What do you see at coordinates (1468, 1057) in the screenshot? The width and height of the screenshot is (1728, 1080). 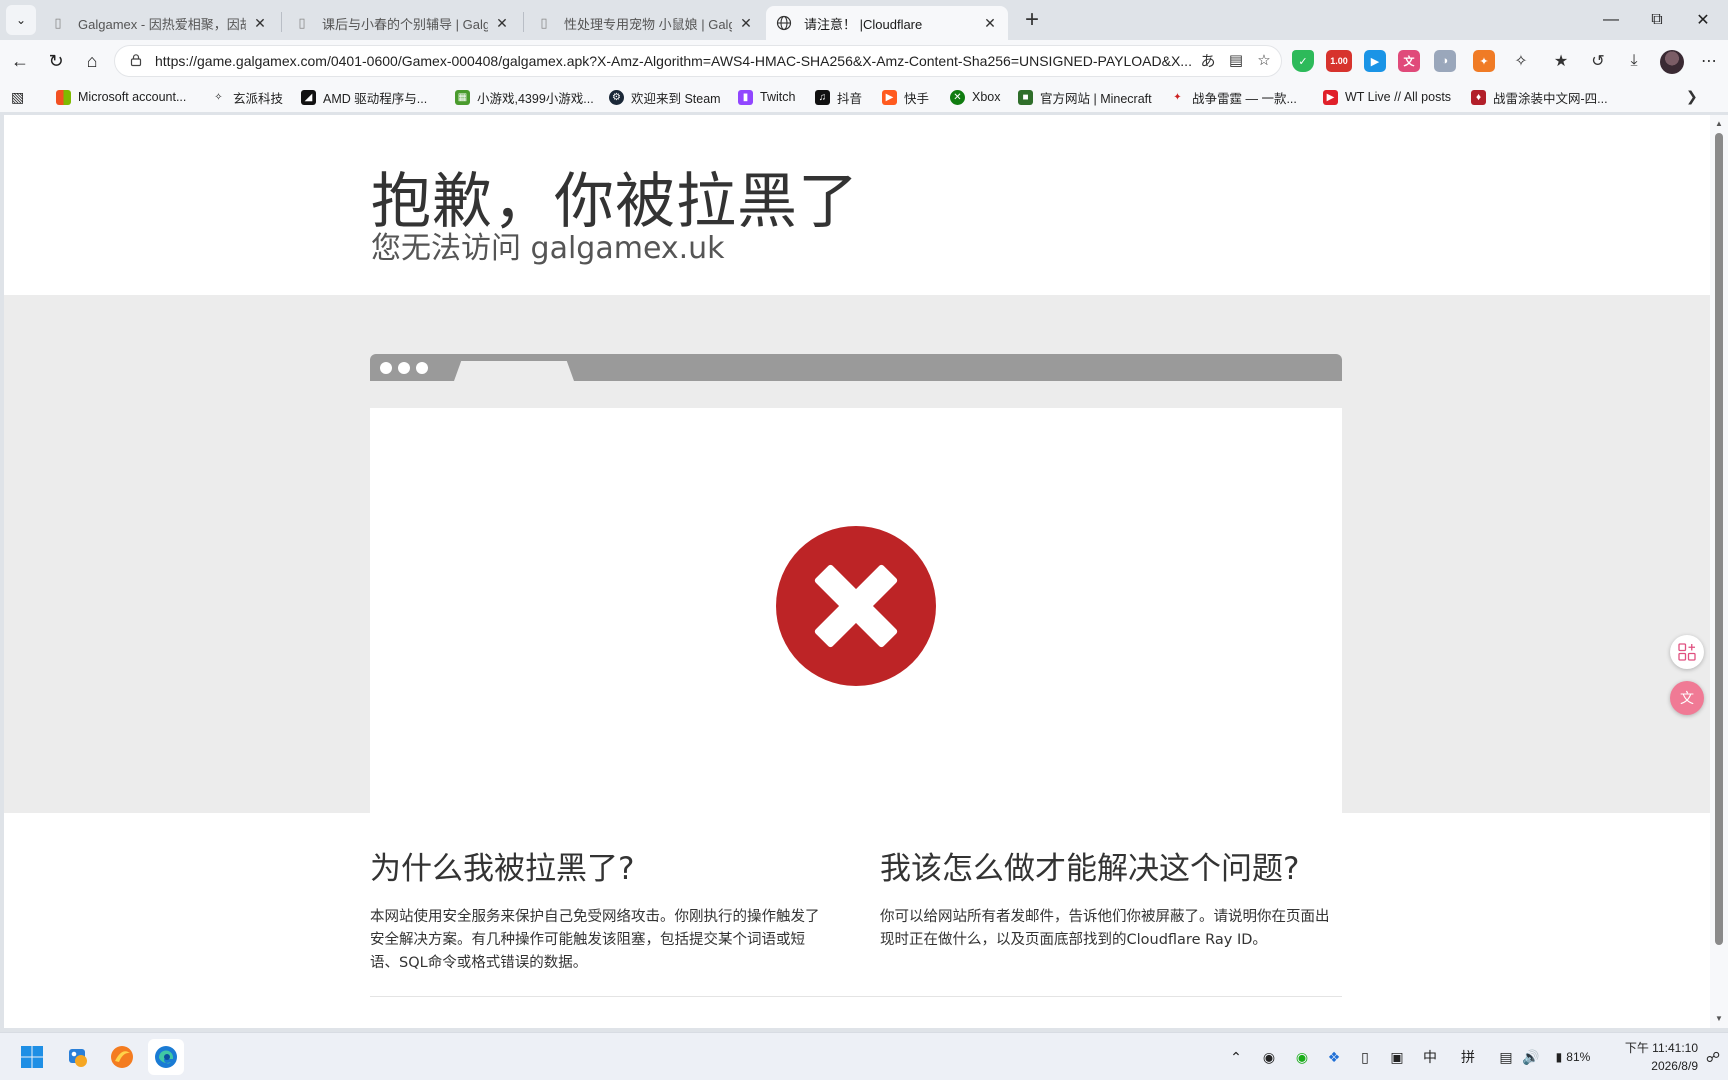 I see `ime-mode-indicator: 拼` at bounding box center [1468, 1057].